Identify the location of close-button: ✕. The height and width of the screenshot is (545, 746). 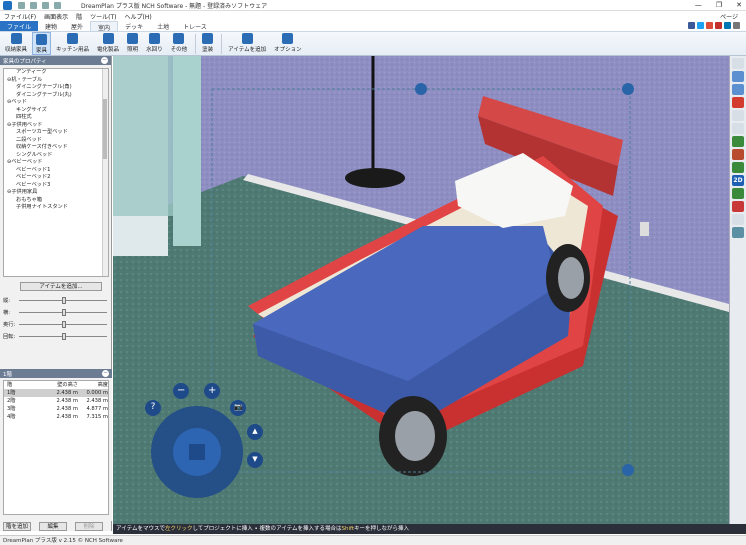
(739, 5).